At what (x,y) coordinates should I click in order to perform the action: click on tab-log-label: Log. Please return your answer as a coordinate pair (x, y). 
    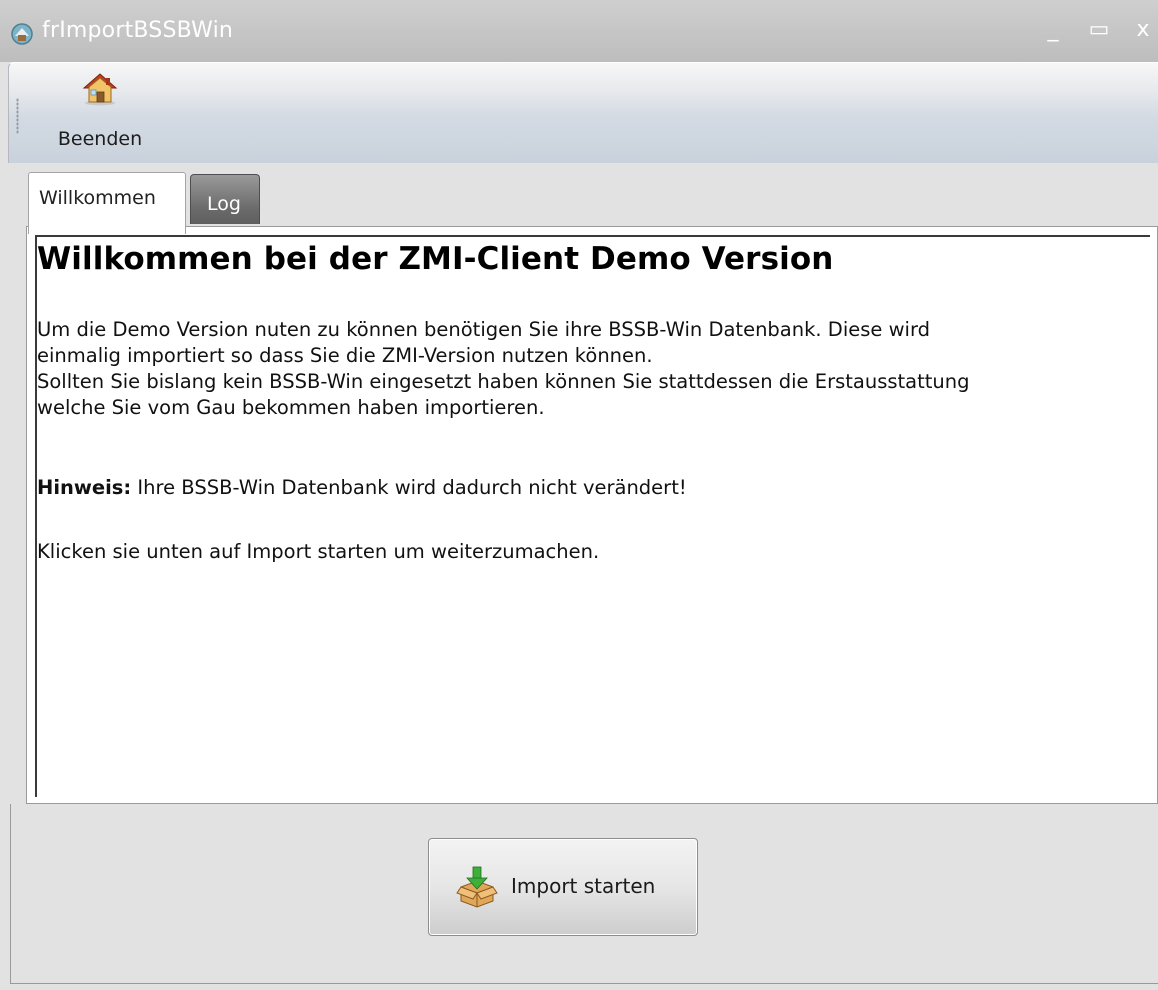
    Looking at the image, I should click on (224, 204).